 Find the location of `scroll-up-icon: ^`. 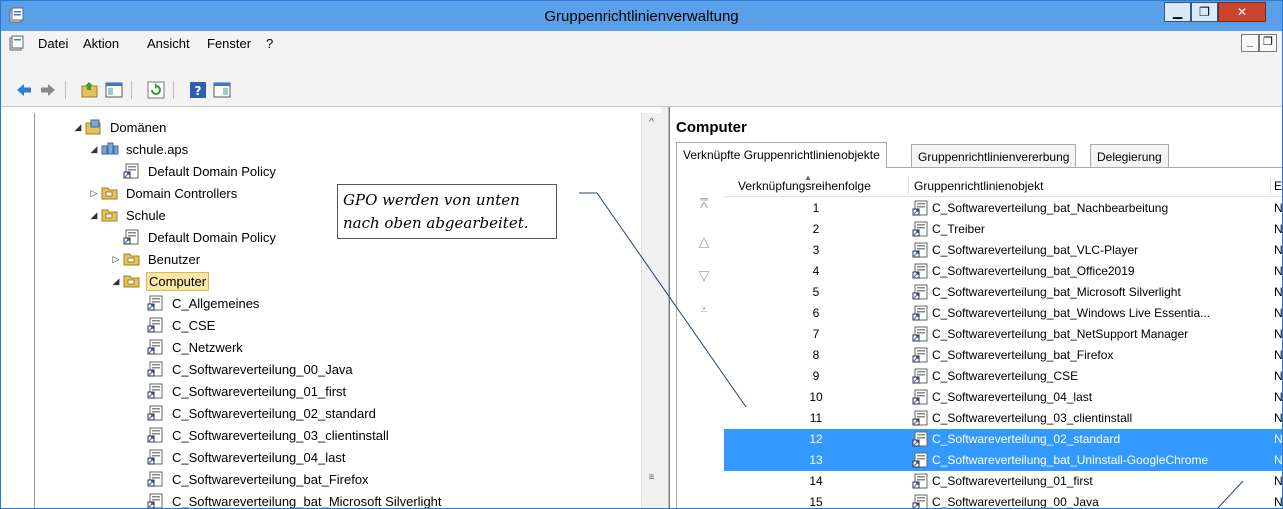

scroll-up-icon: ^ is located at coordinates (651, 123).